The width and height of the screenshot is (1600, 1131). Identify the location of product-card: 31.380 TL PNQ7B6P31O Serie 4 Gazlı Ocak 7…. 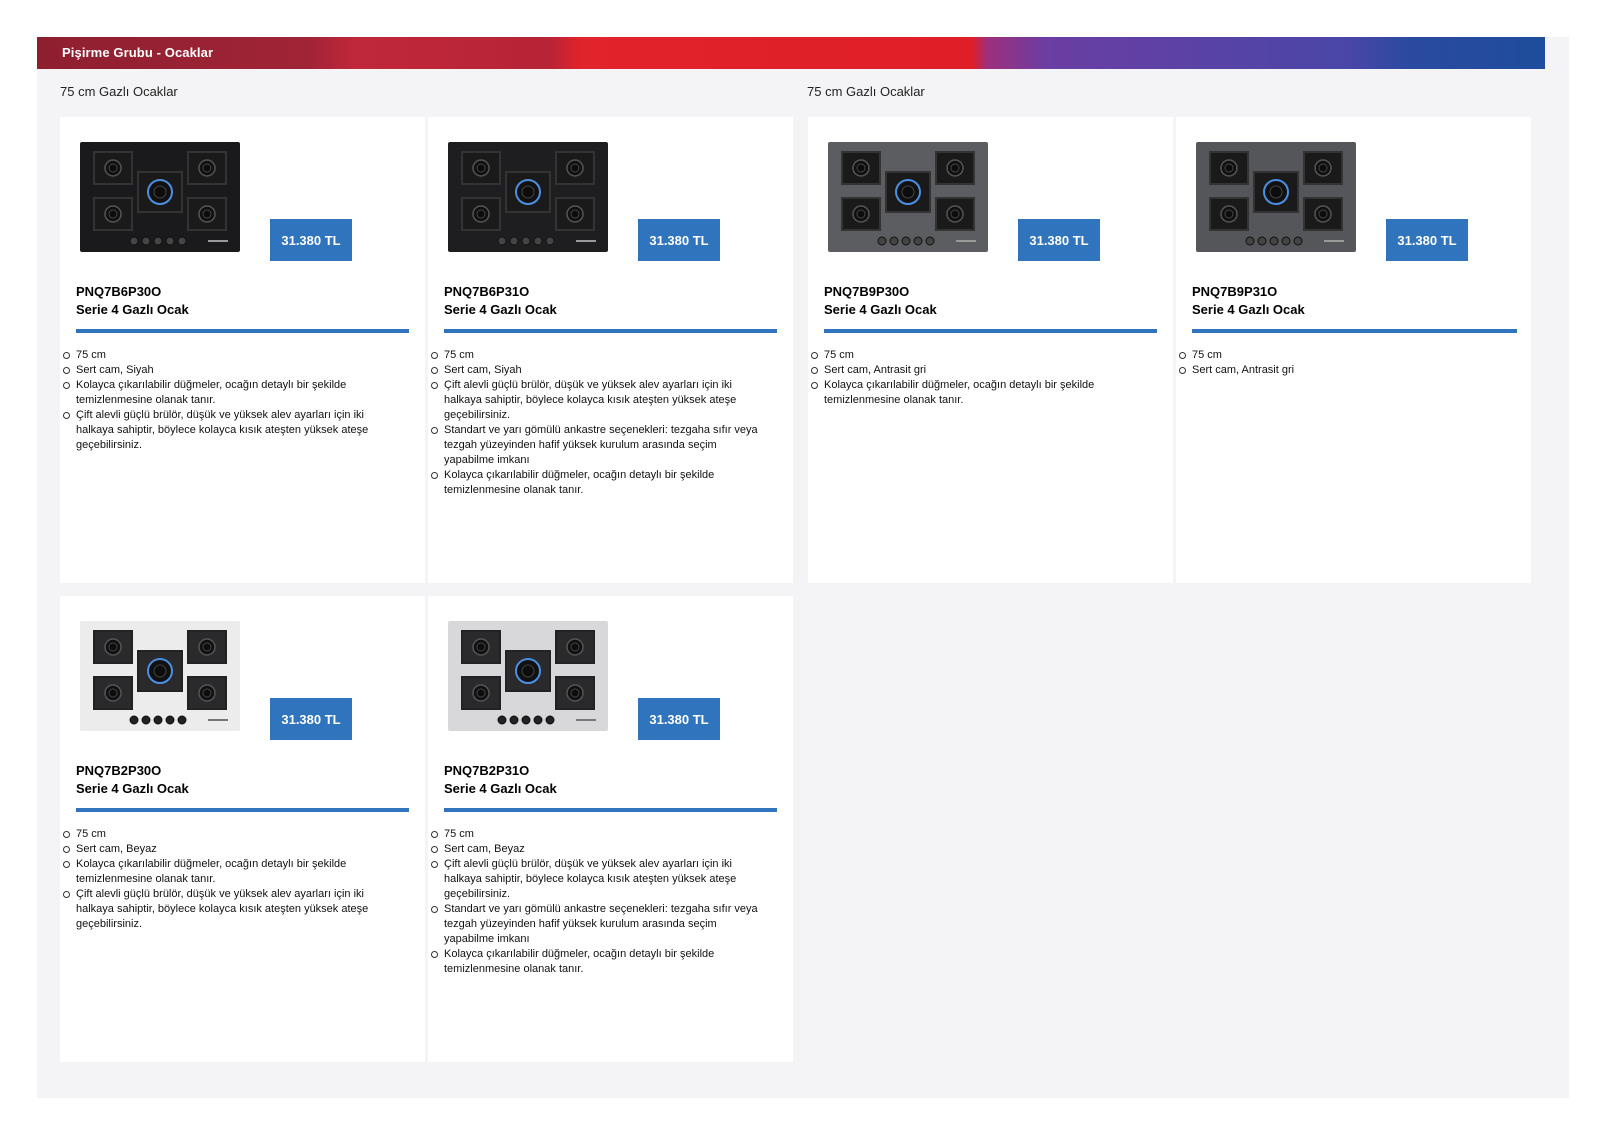
(610, 350).